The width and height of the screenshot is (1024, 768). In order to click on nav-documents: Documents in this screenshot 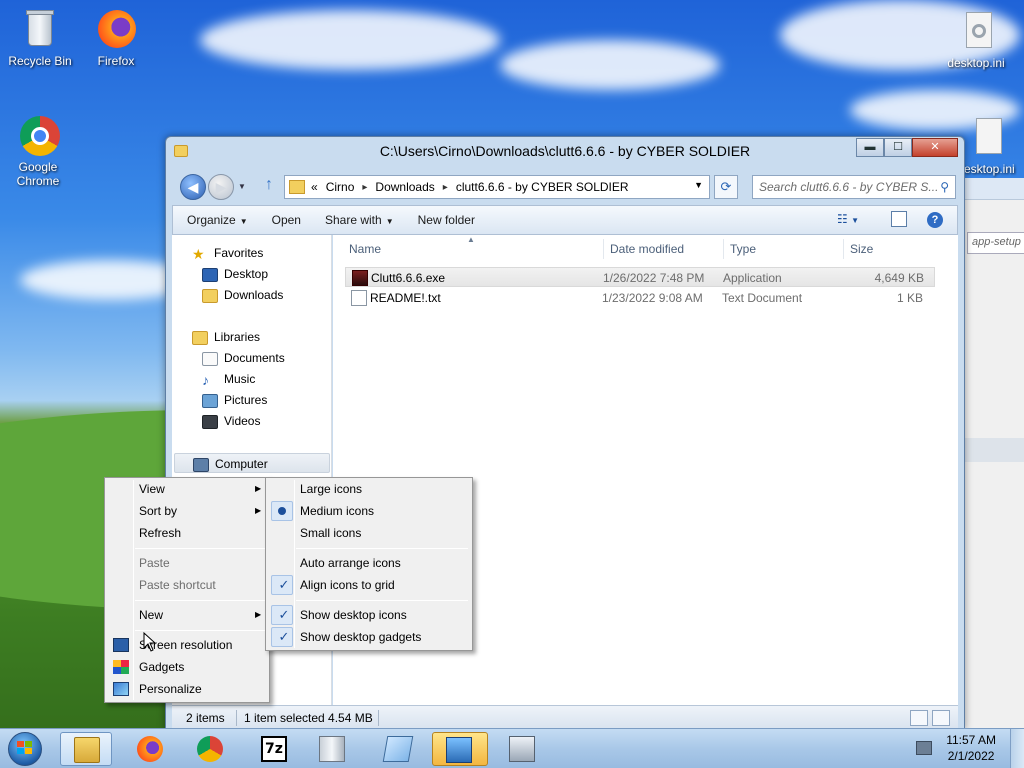, I will do `click(243, 358)`.